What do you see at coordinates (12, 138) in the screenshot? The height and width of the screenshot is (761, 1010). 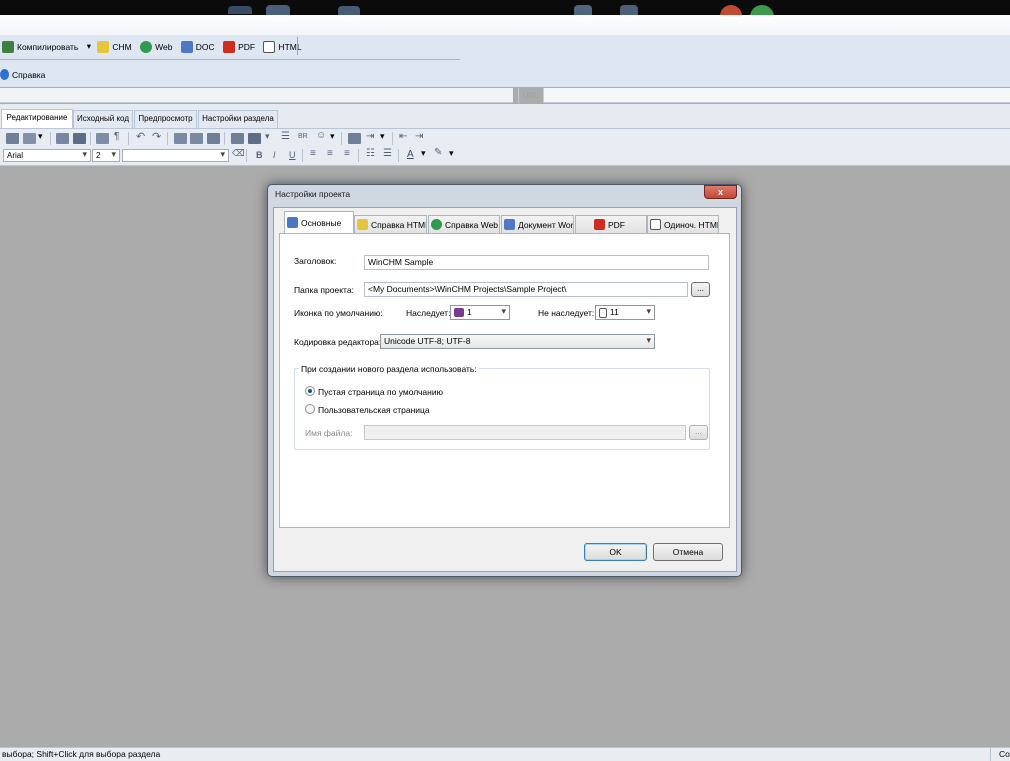 I see `save-icon` at bounding box center [12, 138].